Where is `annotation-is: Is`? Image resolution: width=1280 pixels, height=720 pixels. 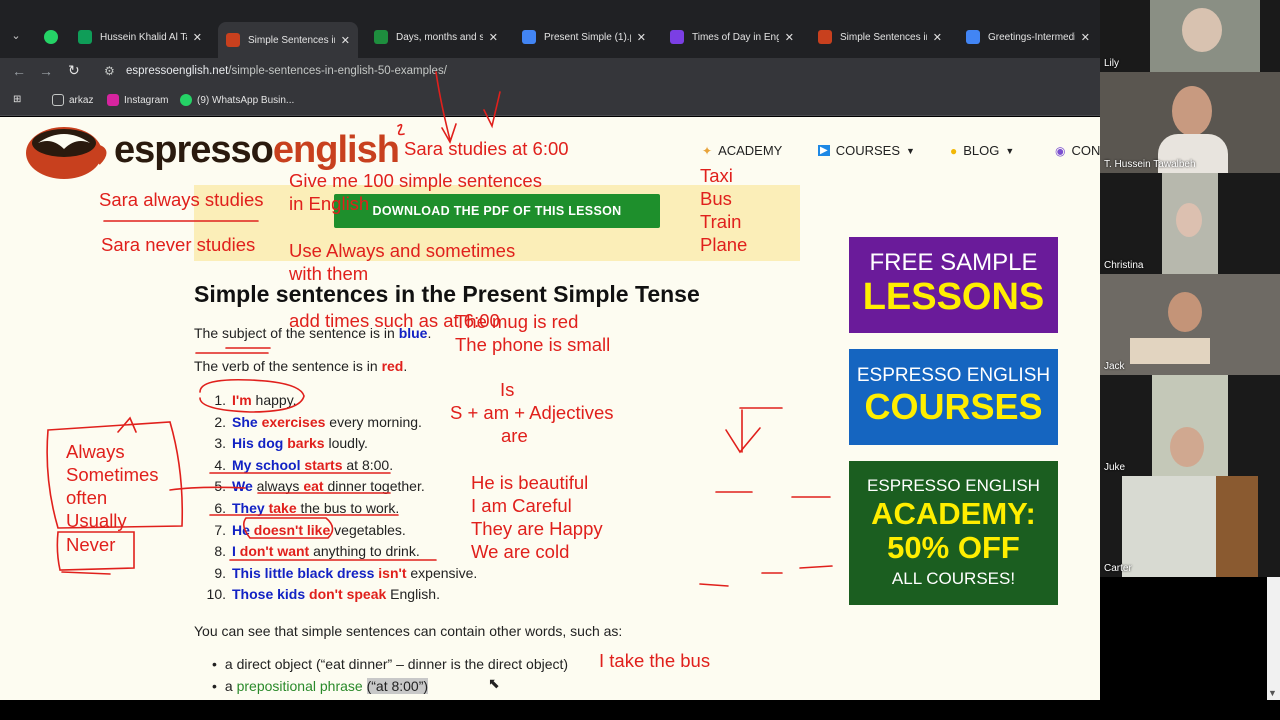 annotation-is: Is is located at coordinates (507, 389).